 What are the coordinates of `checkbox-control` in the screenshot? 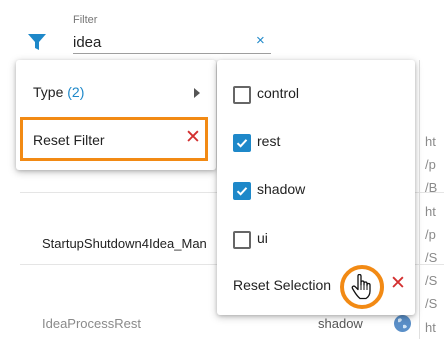 It's located at (242, 95).